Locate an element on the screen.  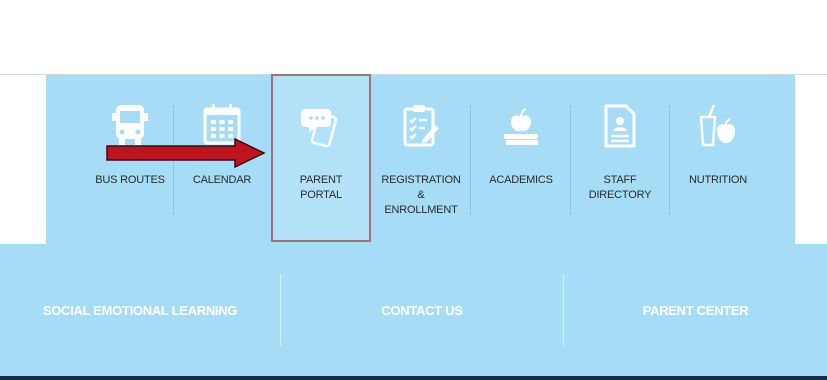
drink-apple-icon is located at coordinates (717, 125).